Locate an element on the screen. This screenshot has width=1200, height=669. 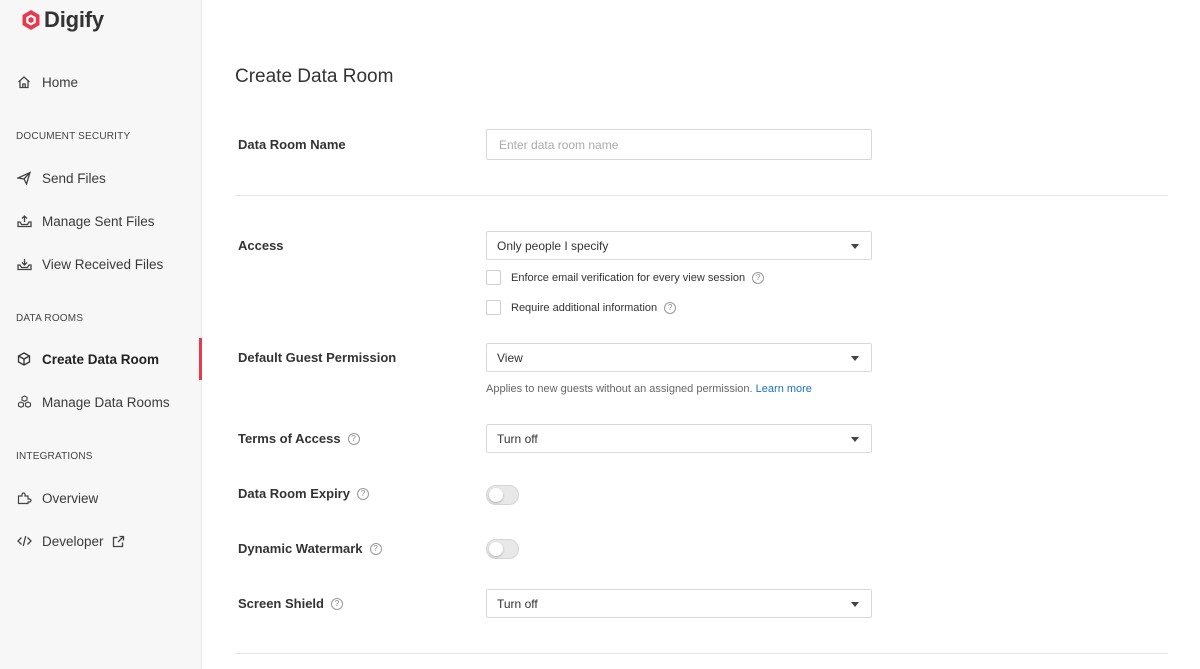
terms-of-access-label: Terms of Access ? is located at coordinates (299, 438).